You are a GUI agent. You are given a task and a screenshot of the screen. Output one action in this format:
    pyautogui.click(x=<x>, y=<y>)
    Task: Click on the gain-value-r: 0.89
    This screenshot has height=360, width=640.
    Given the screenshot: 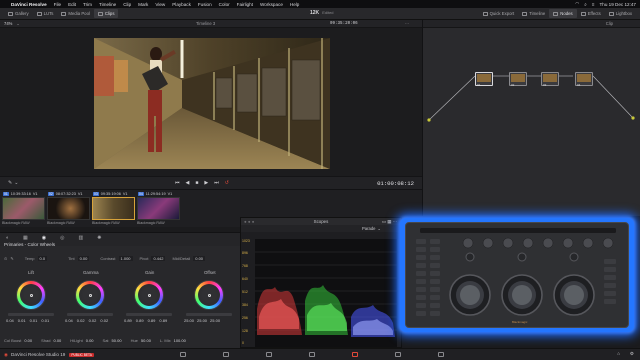 What is the action you would take?
    pyautogui.click(x=140, y=320)
    